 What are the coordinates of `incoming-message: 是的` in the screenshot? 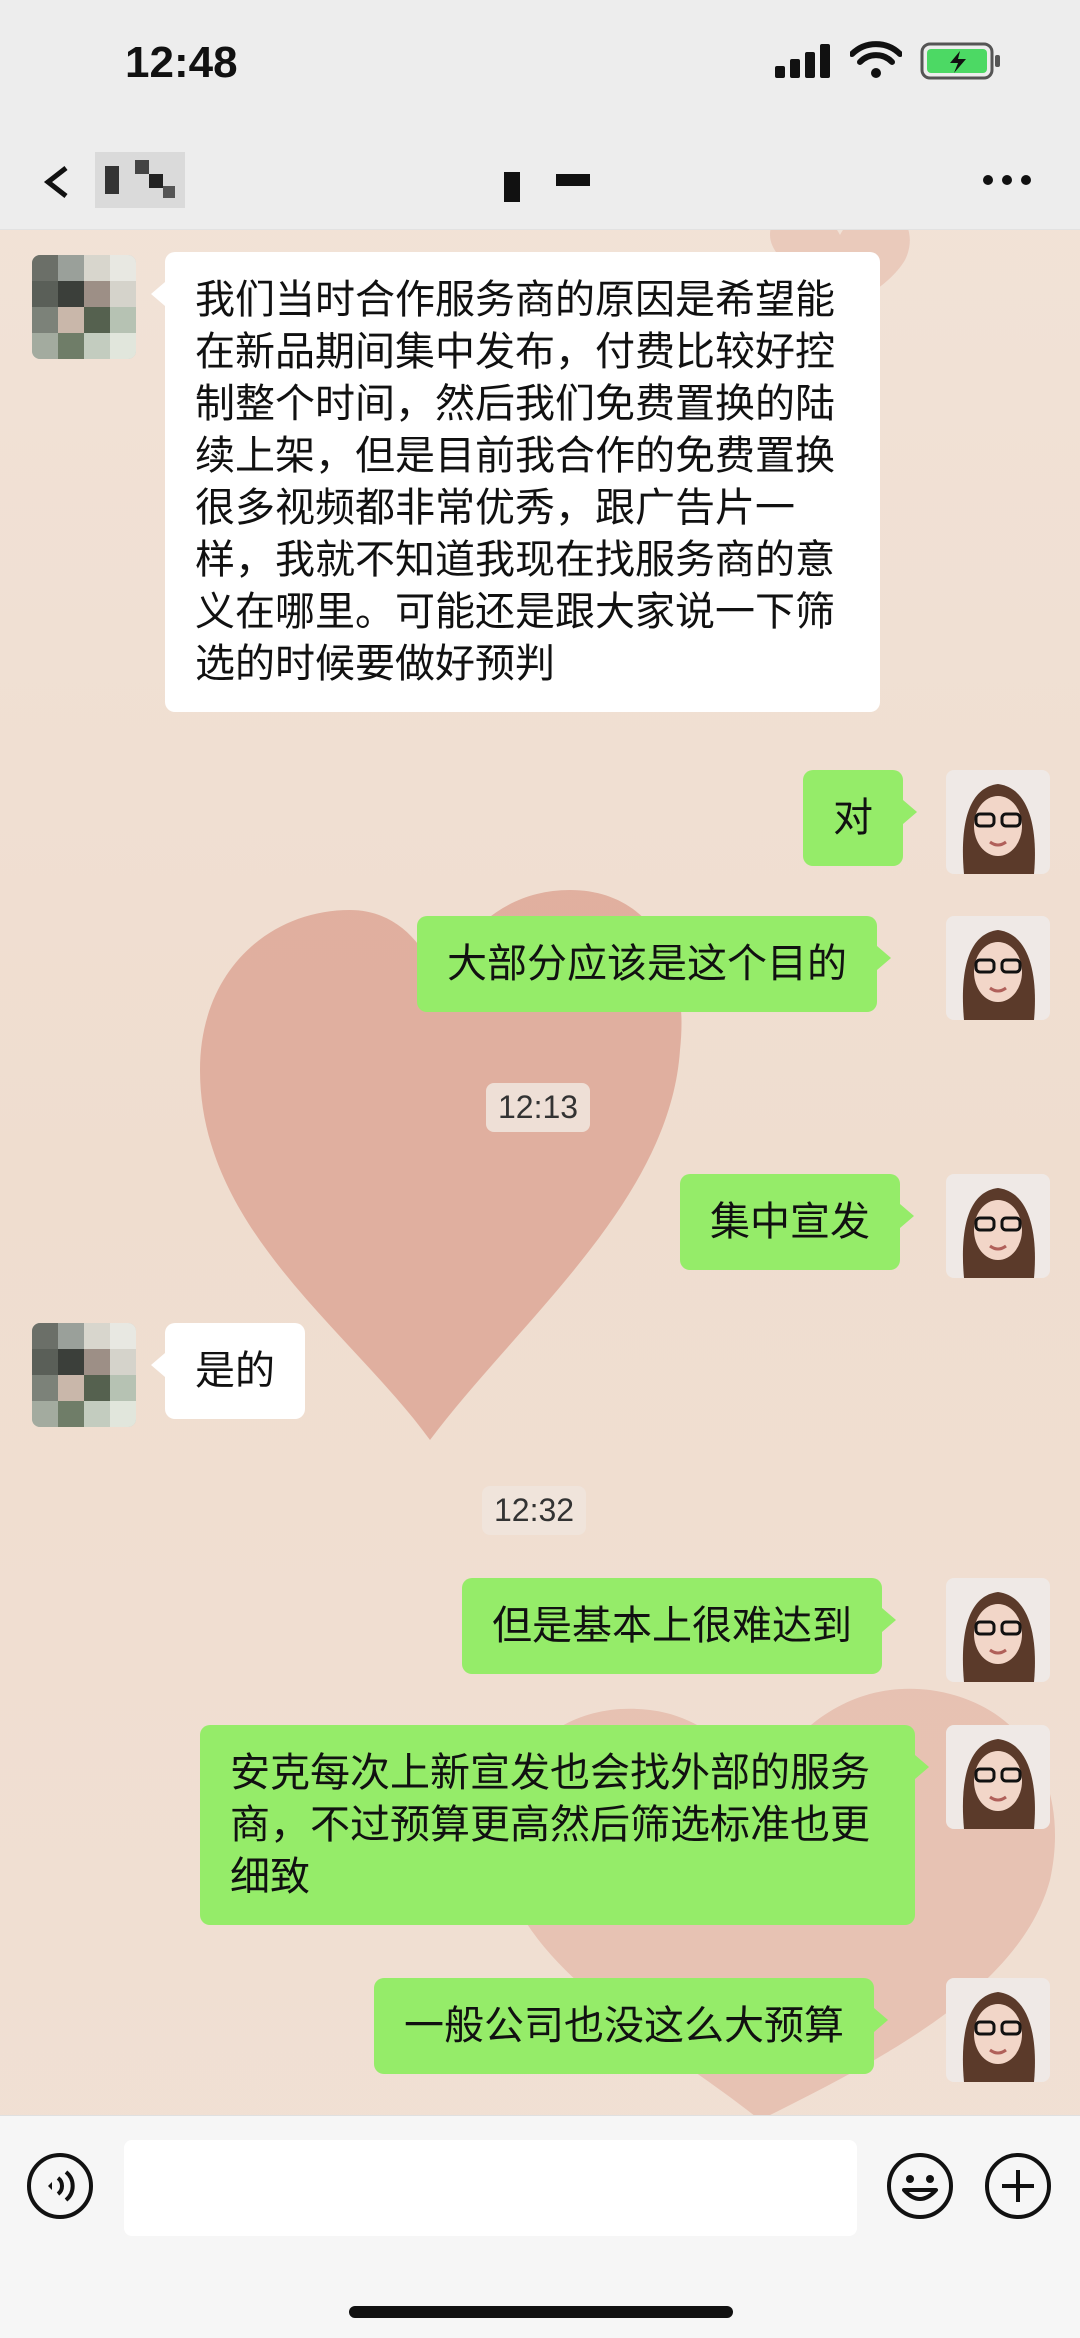 It's located at (228, 1371).